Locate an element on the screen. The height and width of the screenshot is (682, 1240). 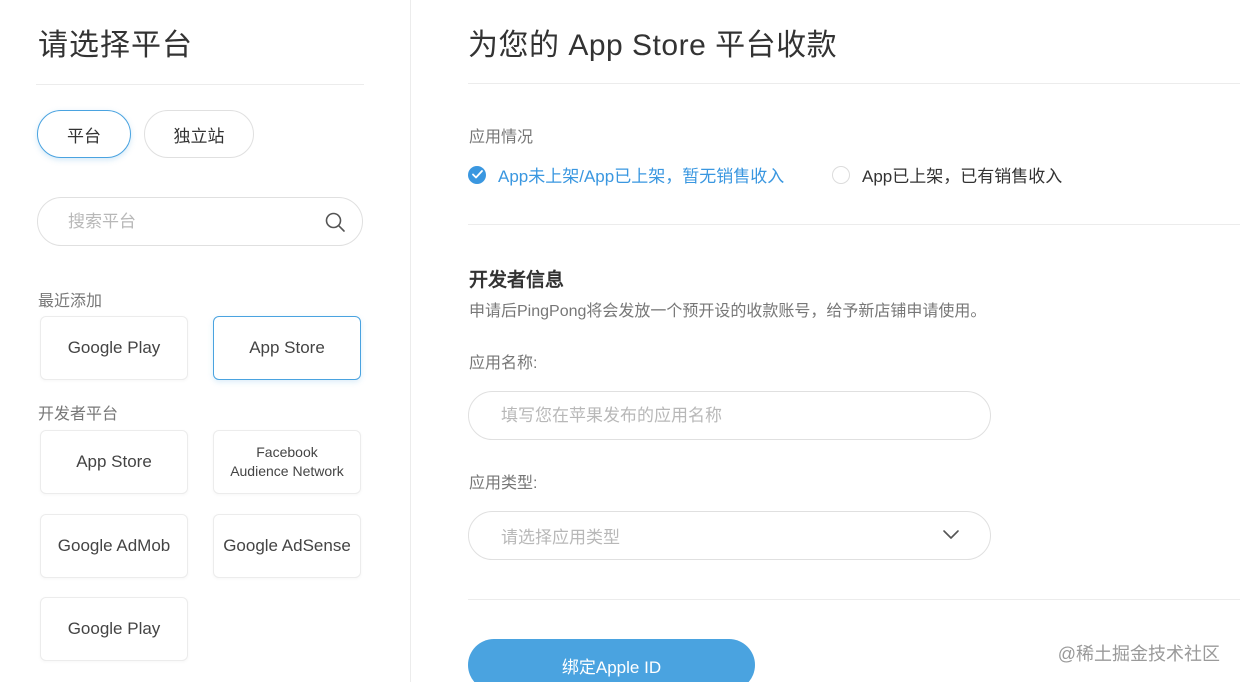
app-status-label: 应用情况 is located at coordinates (501, 137).